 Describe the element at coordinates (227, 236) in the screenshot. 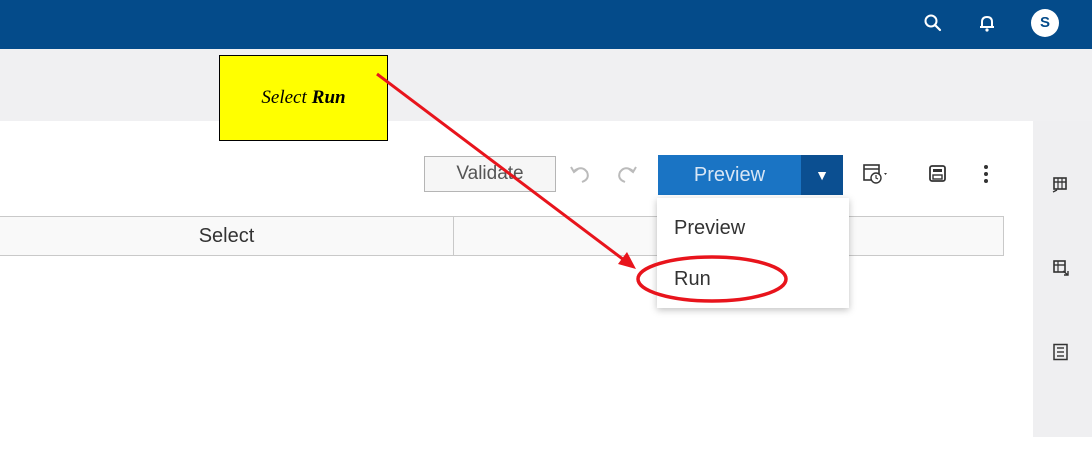

I see `column-header-select: Select` at that location.